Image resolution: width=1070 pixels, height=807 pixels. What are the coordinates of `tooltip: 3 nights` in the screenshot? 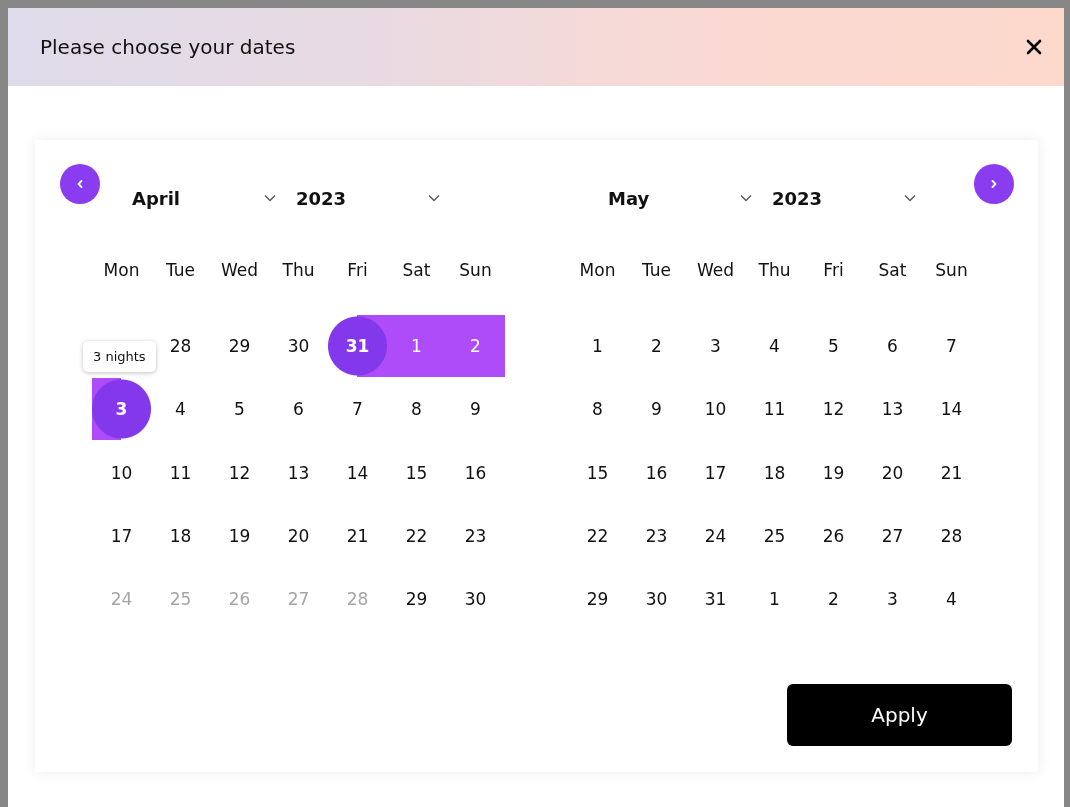 It's located at (119, 357).